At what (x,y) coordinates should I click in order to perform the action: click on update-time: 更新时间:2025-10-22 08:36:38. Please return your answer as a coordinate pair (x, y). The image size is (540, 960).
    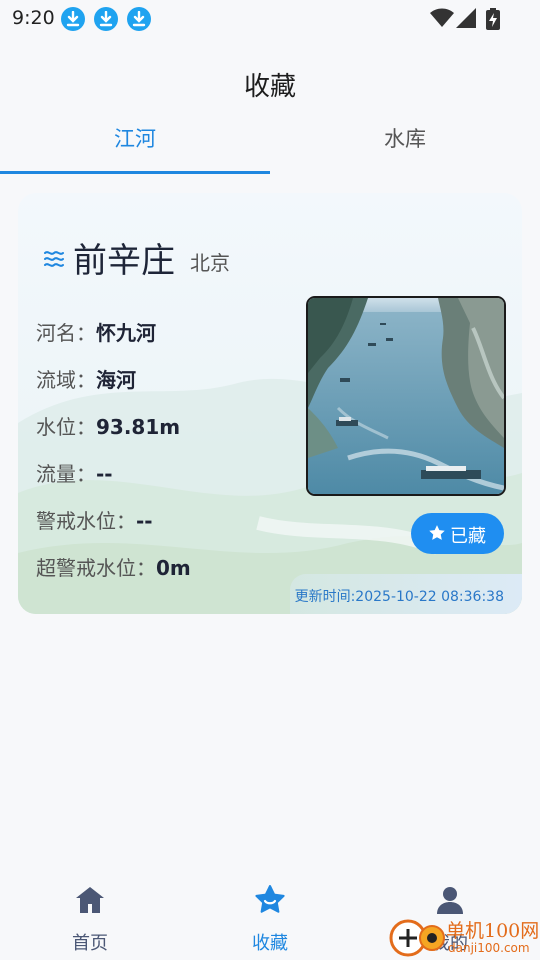
    Looking at the image, I should click on (399, 597).